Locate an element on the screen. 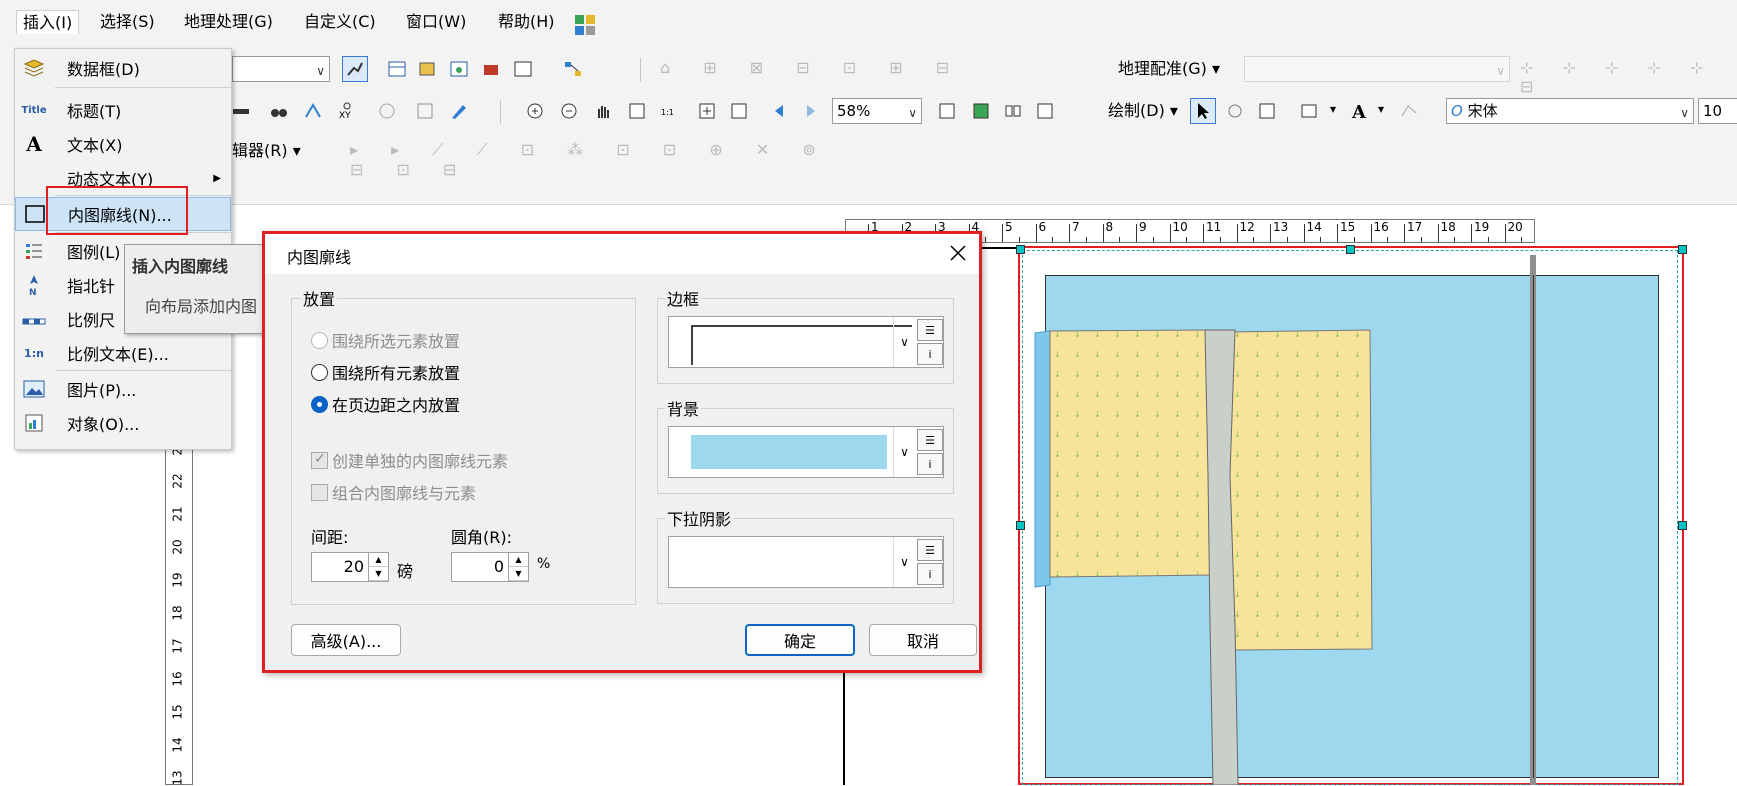 The image size is (1737, 786). highlight-box-neatline-item is located at coordinates (117, 210).